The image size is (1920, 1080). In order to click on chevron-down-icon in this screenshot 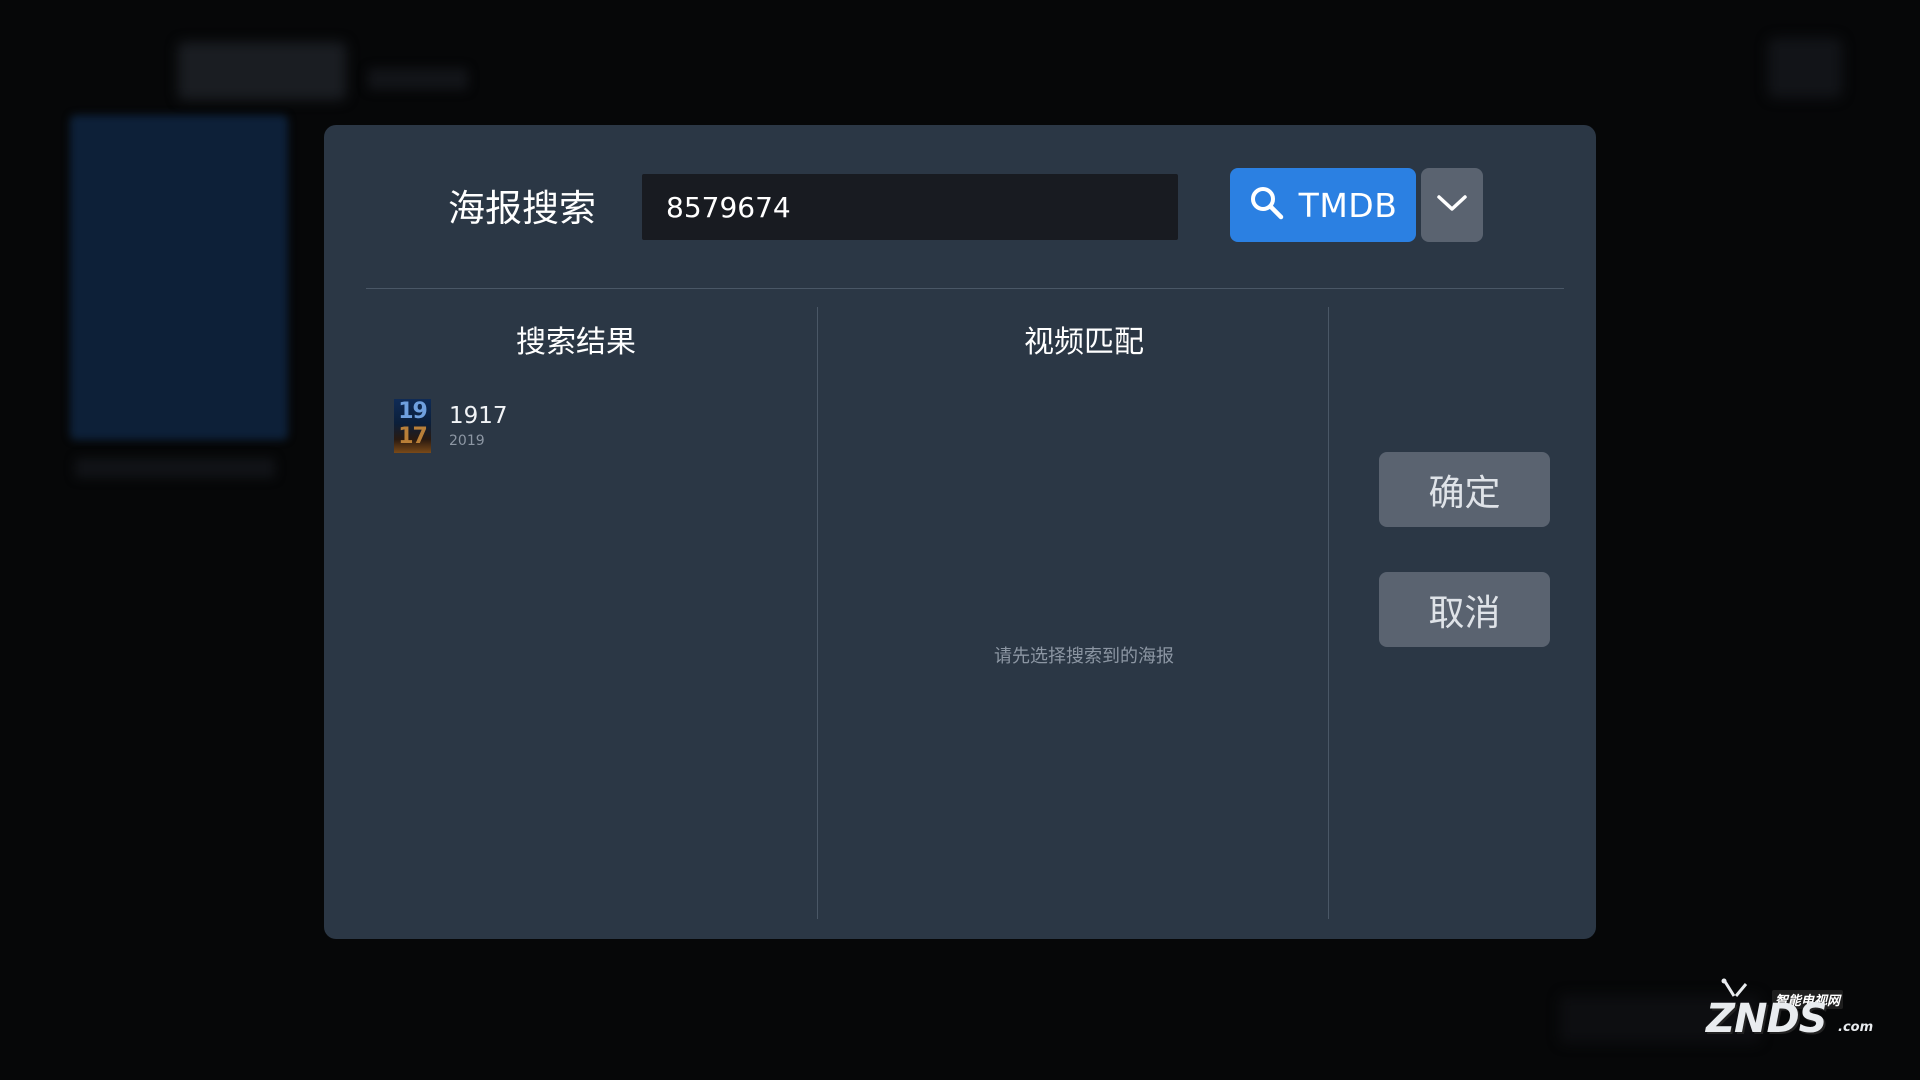, I will do `click(1452, 205)`.